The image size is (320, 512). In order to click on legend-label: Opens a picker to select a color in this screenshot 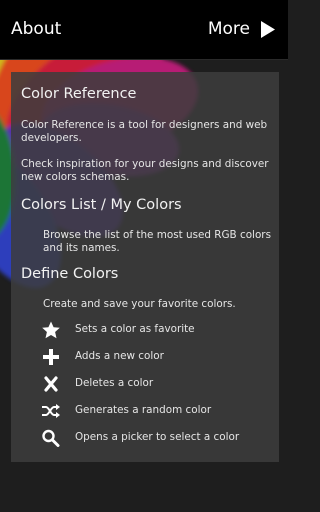, I will do `click(157, 437)`.